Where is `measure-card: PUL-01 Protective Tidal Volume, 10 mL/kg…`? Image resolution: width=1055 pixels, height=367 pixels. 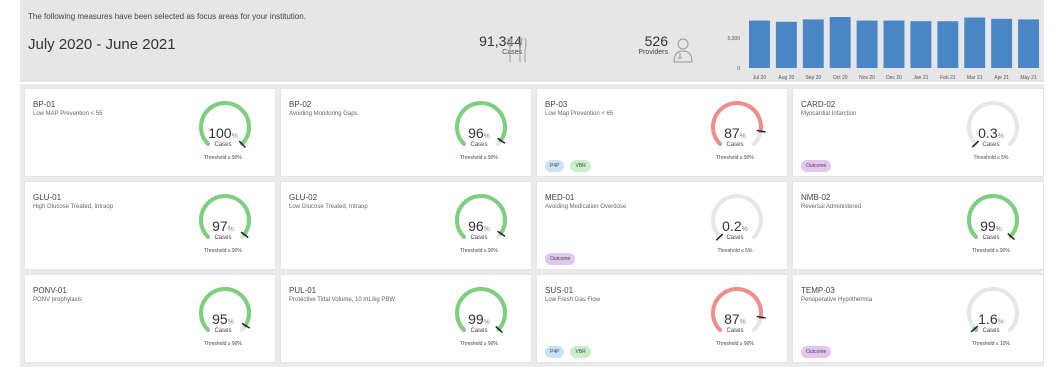 measure-card: PUL-01 Protective Tidal Volume, 10 mL/kg… is located at coordinates (406, 318).